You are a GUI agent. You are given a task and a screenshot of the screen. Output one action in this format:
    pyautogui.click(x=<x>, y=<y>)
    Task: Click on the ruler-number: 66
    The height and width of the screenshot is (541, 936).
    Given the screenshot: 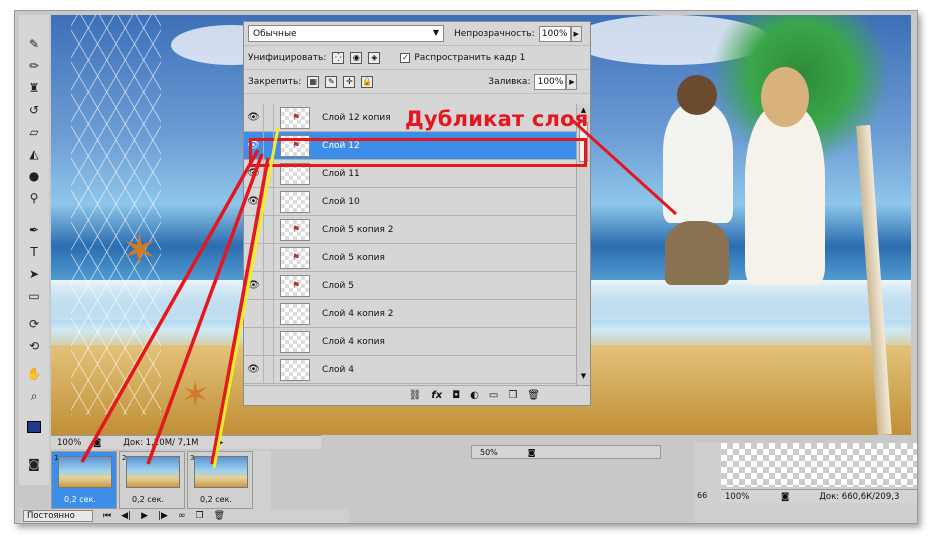 What is the action you would take?
    pyautogui.click(x=702, y=495)
    